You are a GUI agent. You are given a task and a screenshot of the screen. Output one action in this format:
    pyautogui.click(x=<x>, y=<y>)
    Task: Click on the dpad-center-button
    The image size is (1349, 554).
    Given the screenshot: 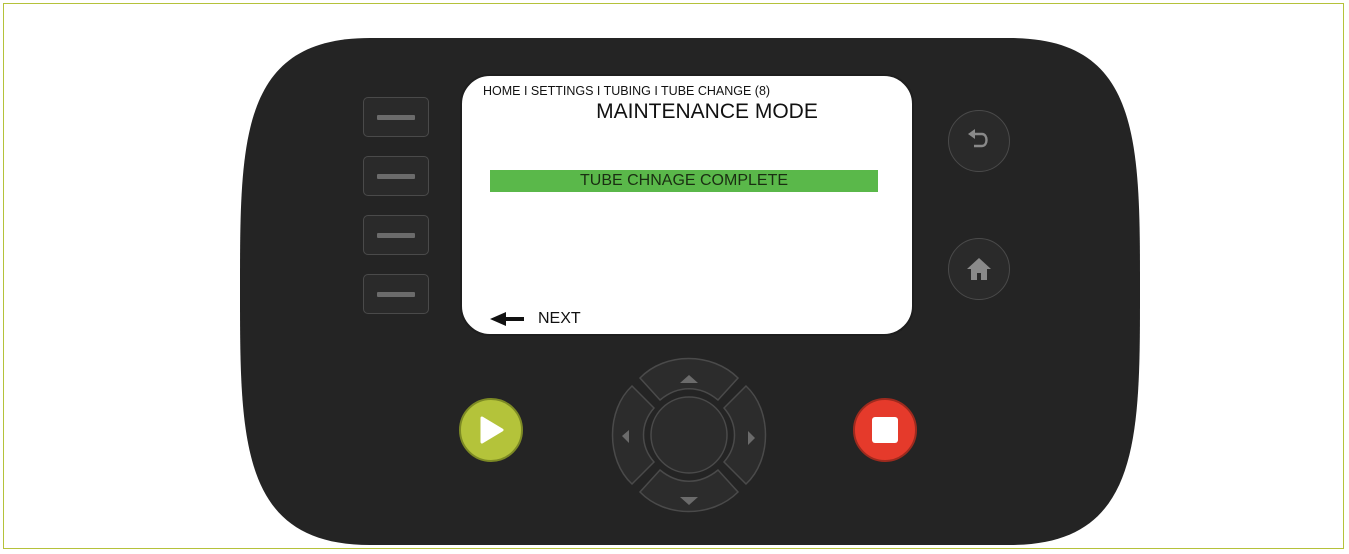 What is the action you would take?
    pyautogui.click(x=689, y=435)
    